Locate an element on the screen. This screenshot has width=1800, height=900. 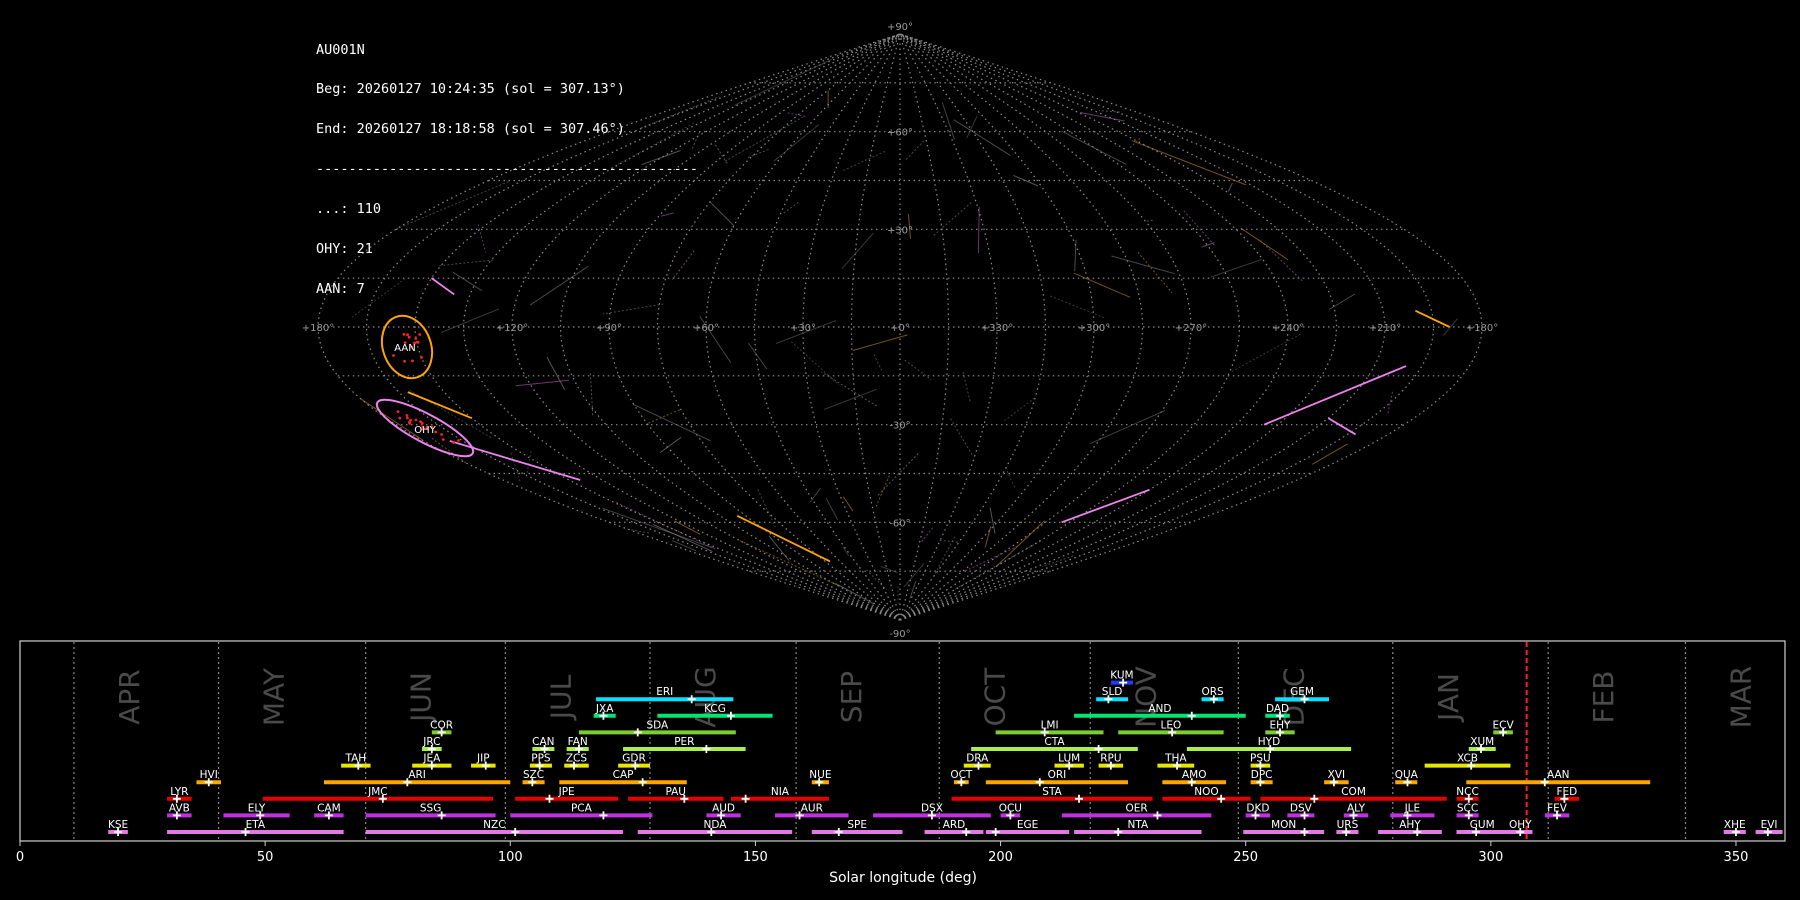
x-tick-label: 250 is located at coordinates (1245, 857).